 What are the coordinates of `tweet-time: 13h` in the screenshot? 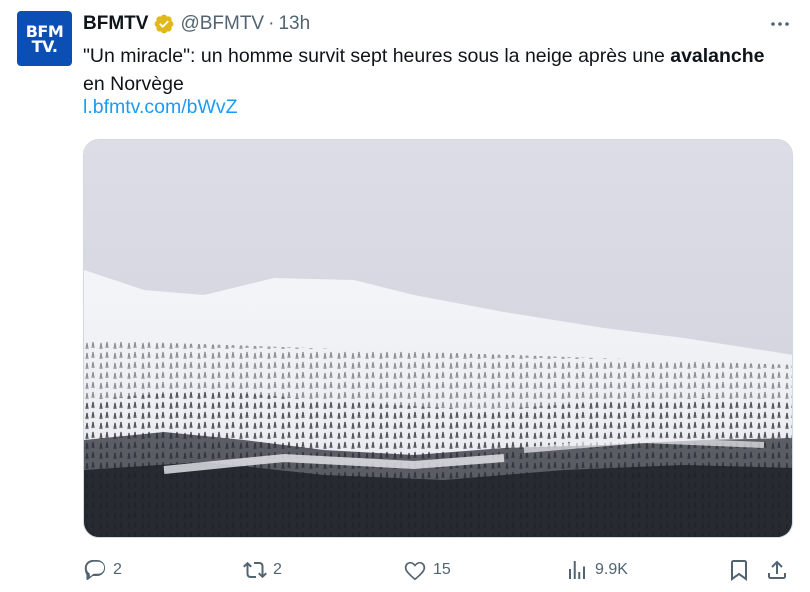 It's located at (294, 24).